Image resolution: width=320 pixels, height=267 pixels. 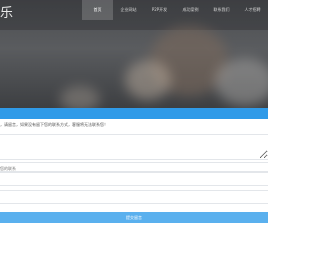 What do you see at coordinates (134, 217) in the screenshot?
I see `submit-button: 提交留言` at bounding box center [134, 217].